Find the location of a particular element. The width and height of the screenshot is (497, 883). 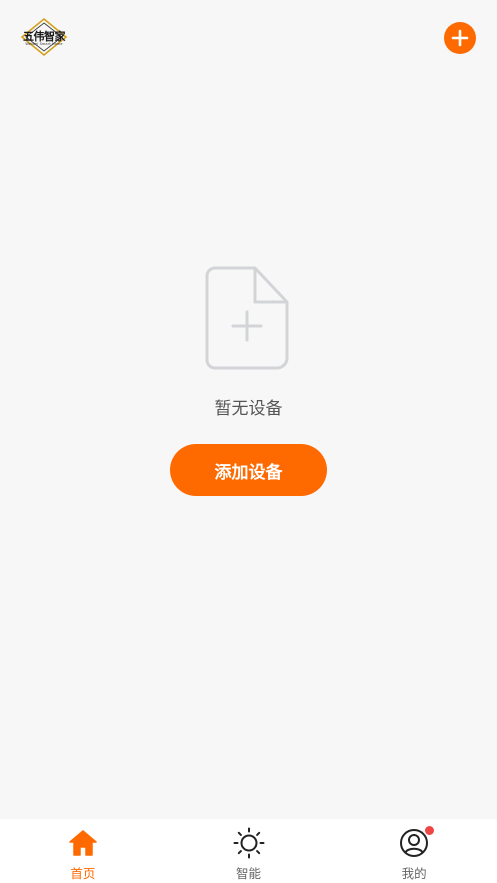

notification-badge is located at coordinates (430, 830).